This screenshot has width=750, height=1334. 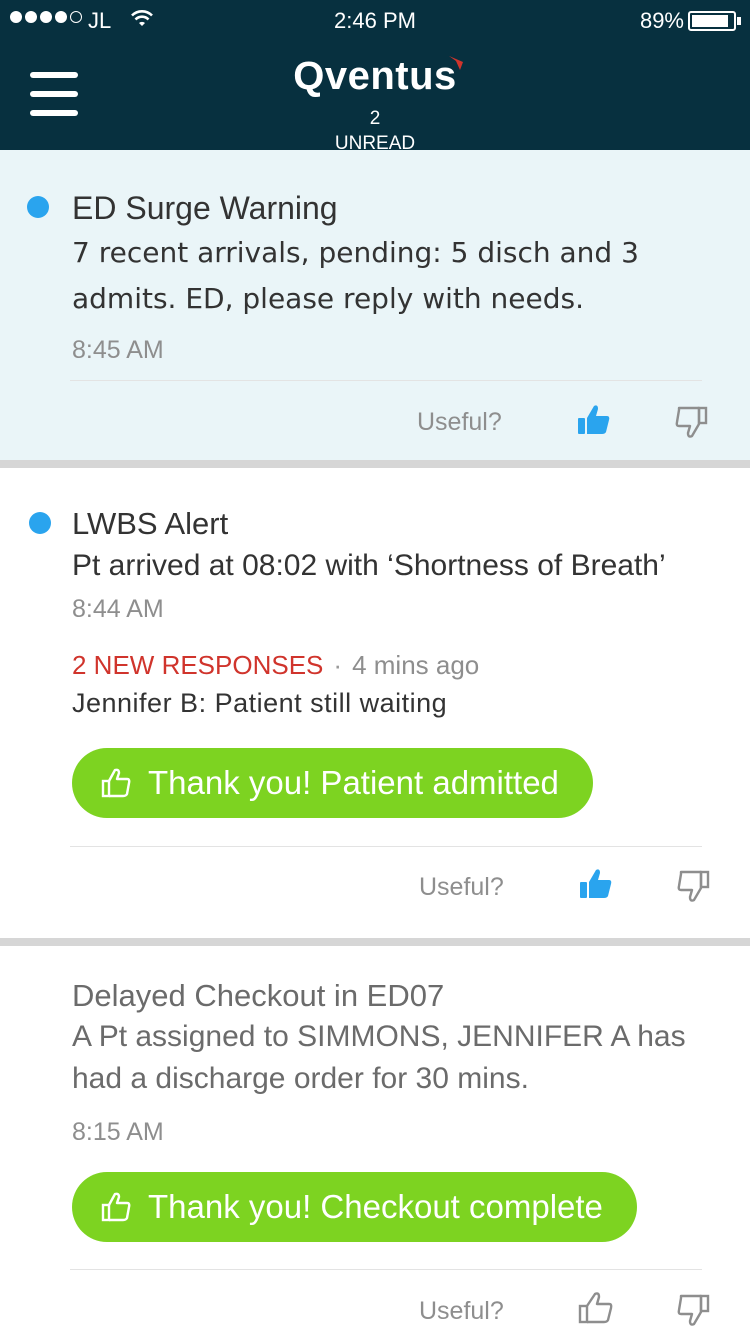 What do you see at coordinates (118, 350) in the screenshot?
I see `alert-time: 8:45 AM` at bounding box center [118, 350].